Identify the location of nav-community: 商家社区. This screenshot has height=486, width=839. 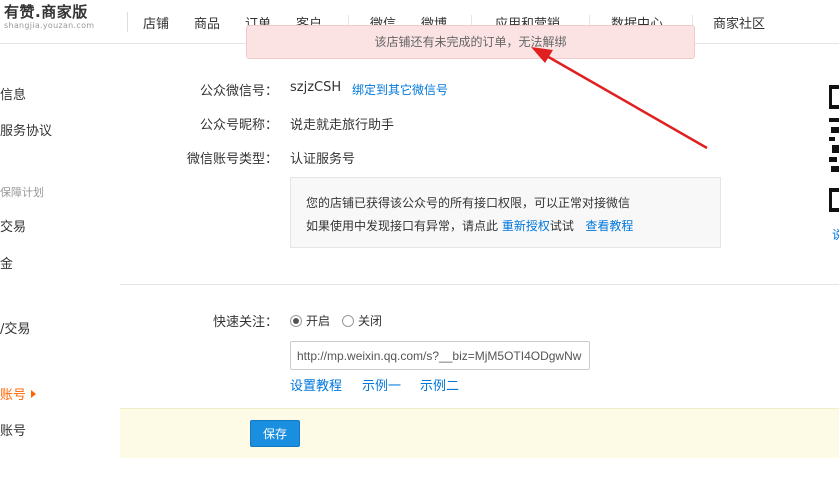
(739, 22).